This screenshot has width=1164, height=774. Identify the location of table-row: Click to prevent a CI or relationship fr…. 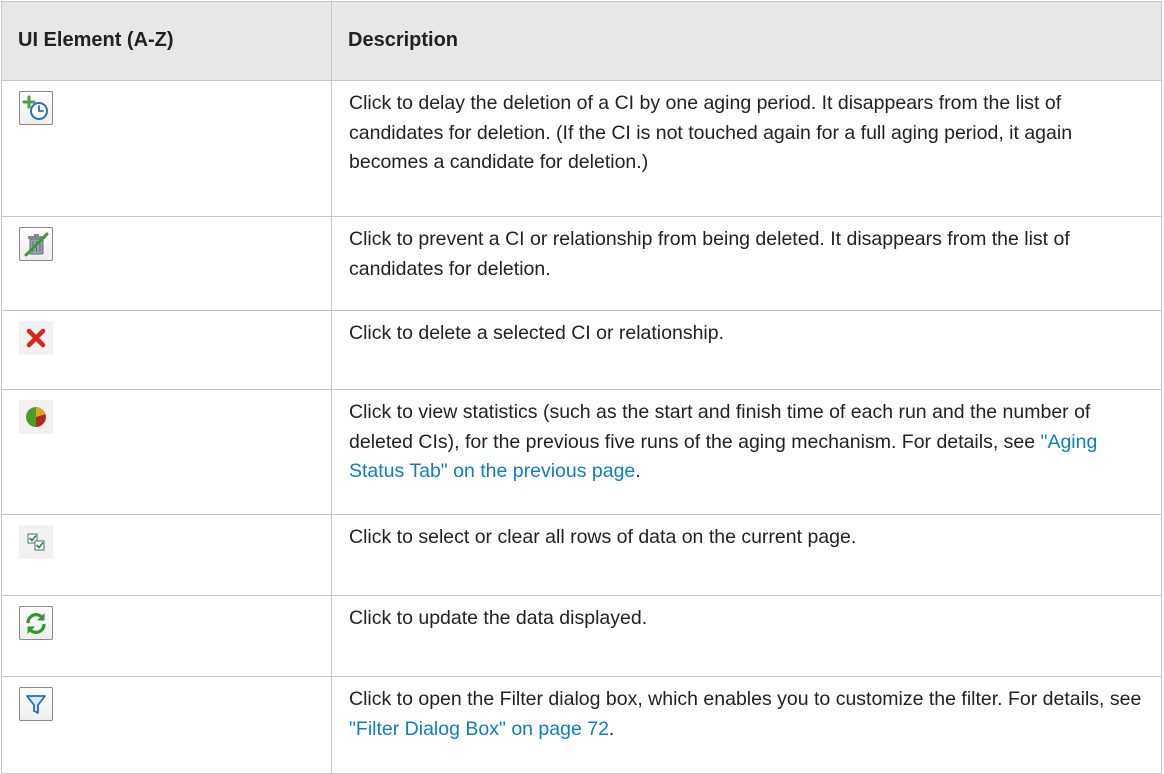
(581, 263).